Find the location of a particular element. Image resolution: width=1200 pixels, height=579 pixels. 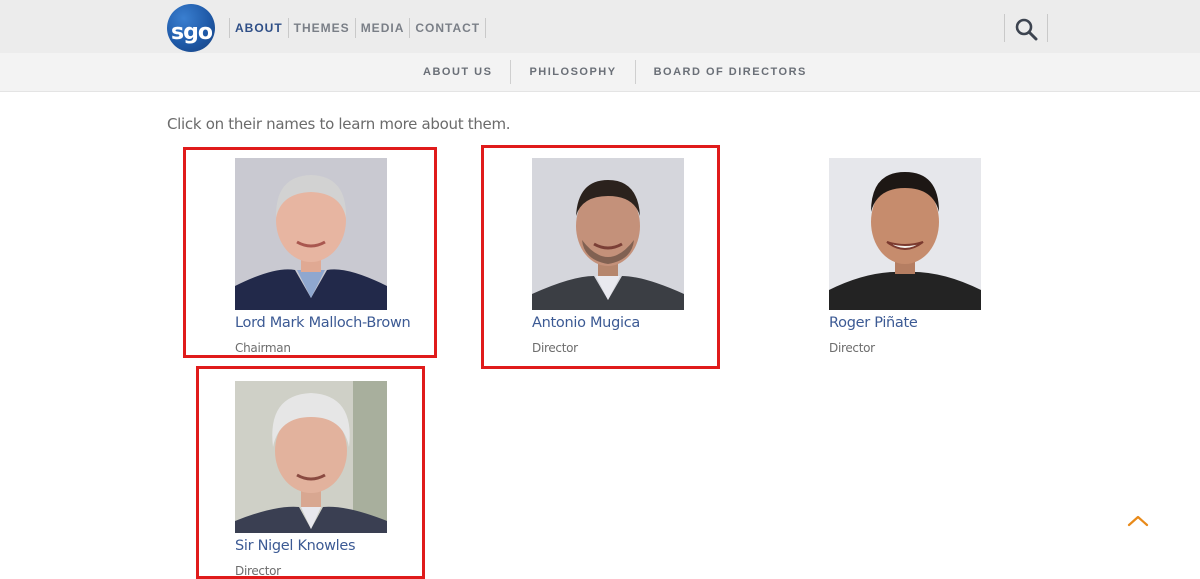

nav-contact: CONTACT is located at coordinates (448, 28).